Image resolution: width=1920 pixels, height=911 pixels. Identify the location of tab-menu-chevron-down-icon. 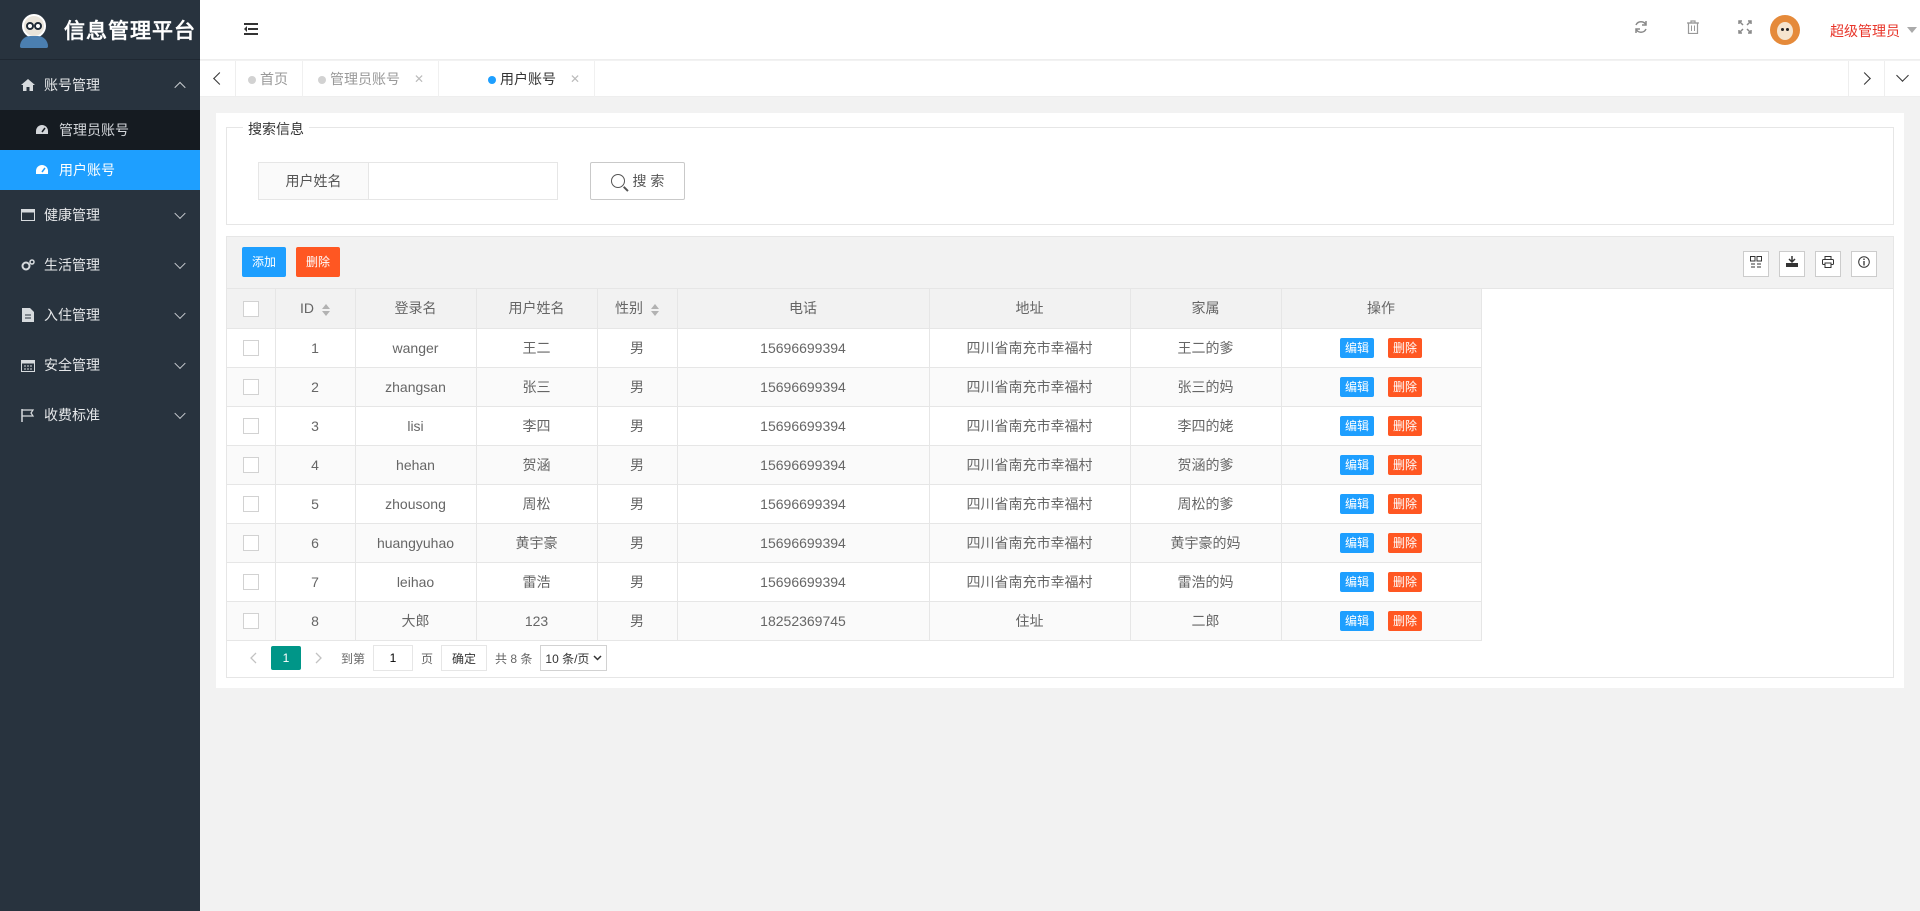
(1902, 79).